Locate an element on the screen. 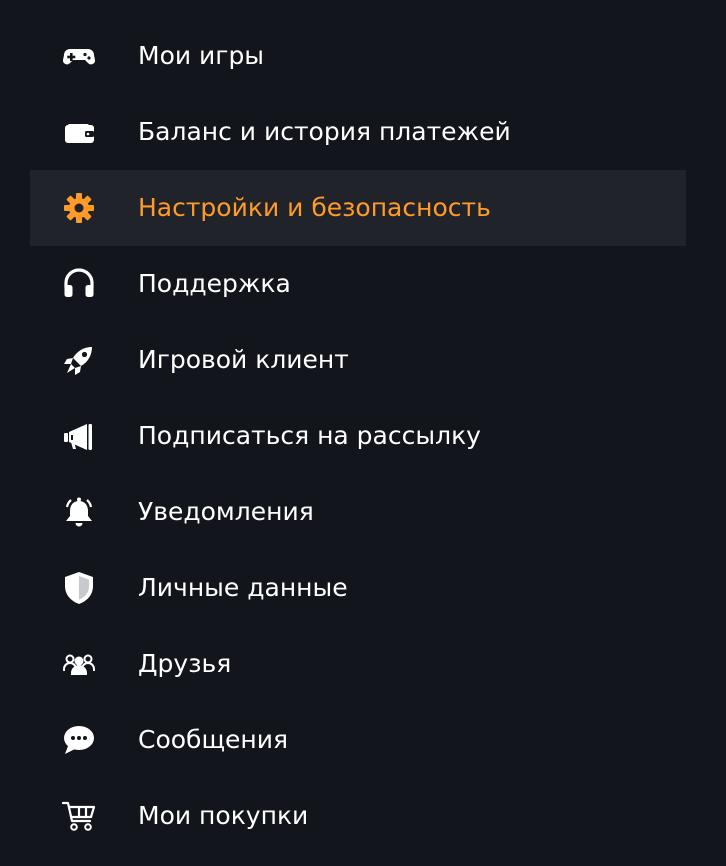 This screenshot has height=866, width=726. menu-item-subscribe: Подписаться на рассылку is located at coordinates (358, 436).